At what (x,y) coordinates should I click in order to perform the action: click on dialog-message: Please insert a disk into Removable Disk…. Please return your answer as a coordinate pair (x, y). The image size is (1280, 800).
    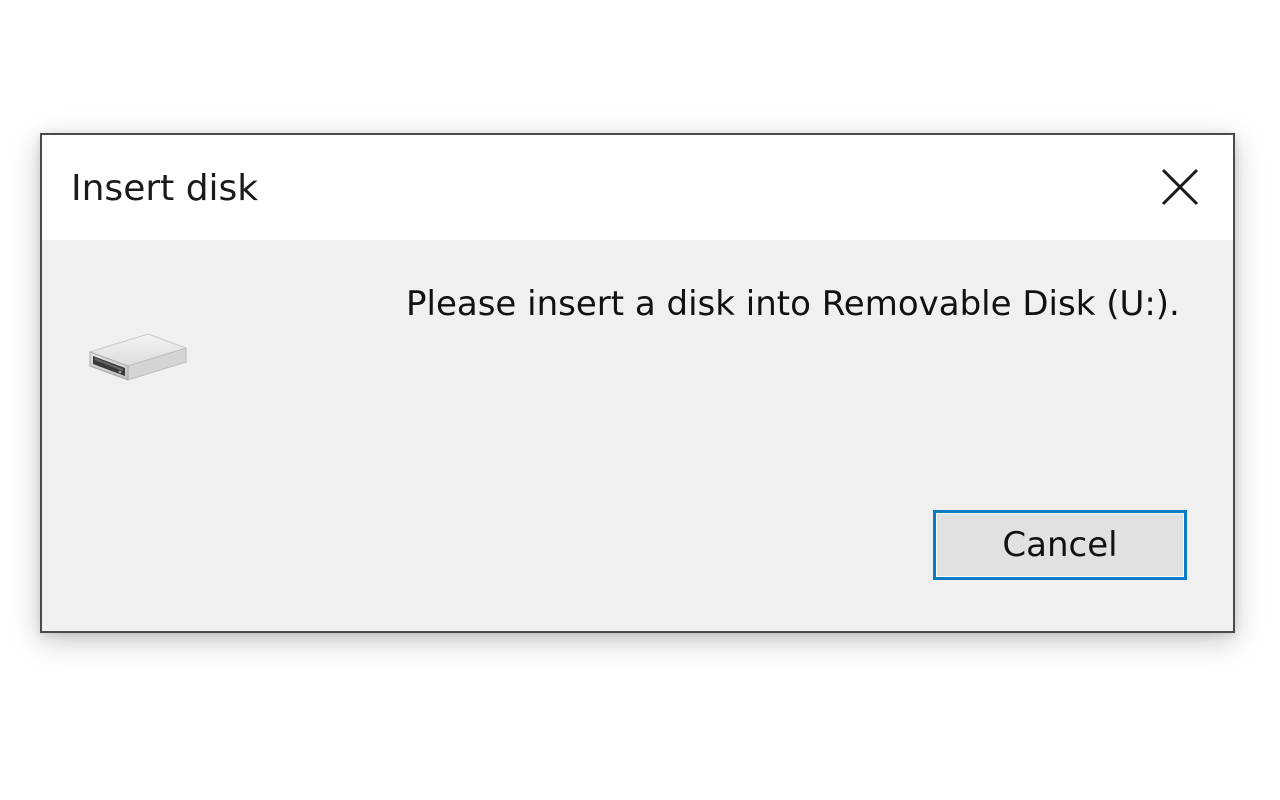
    Looking at the image, I should click on (793, 304).